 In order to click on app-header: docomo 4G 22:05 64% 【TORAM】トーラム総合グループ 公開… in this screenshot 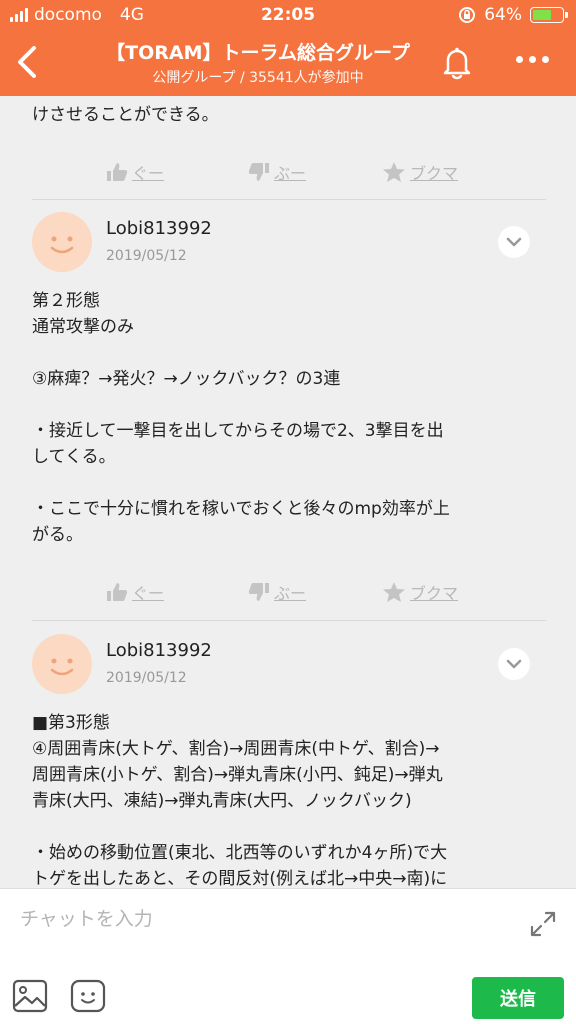, I will do `click(288, 48)`.